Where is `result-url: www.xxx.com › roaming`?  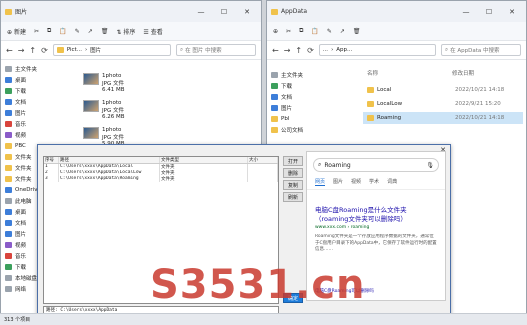
result-url: www.xxx.com › roaming is located at coordinates (376, 227).